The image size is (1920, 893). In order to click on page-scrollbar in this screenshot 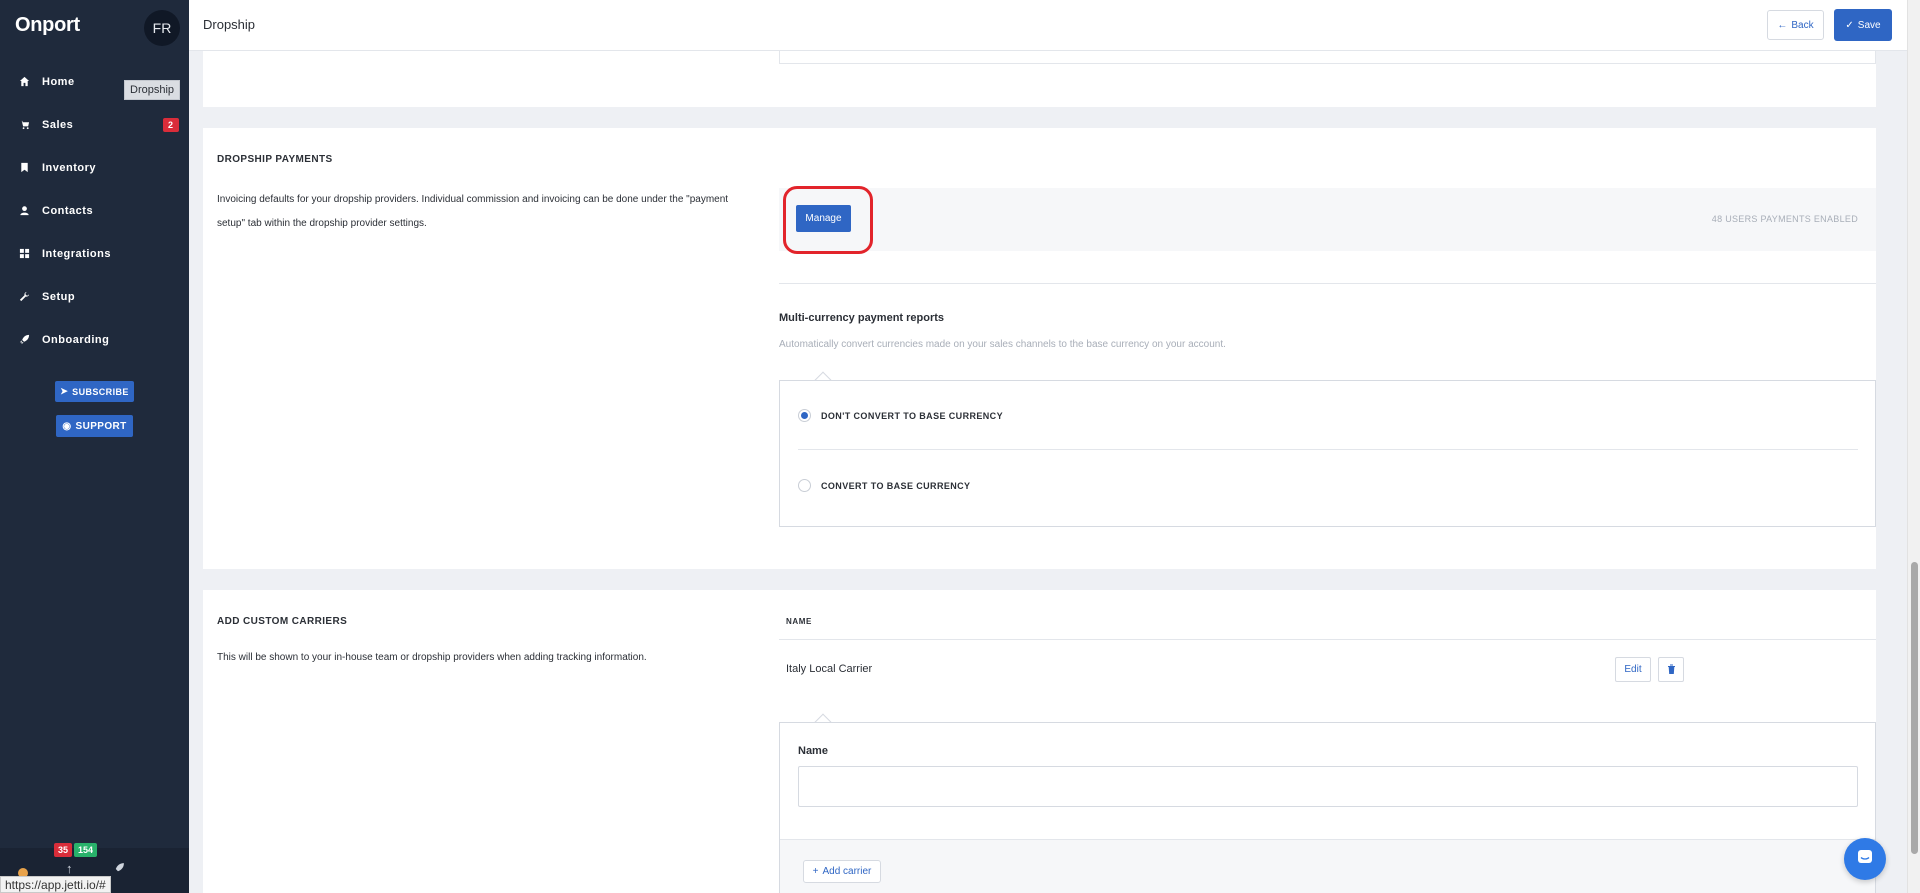, I will do `click(1913, 446)`.